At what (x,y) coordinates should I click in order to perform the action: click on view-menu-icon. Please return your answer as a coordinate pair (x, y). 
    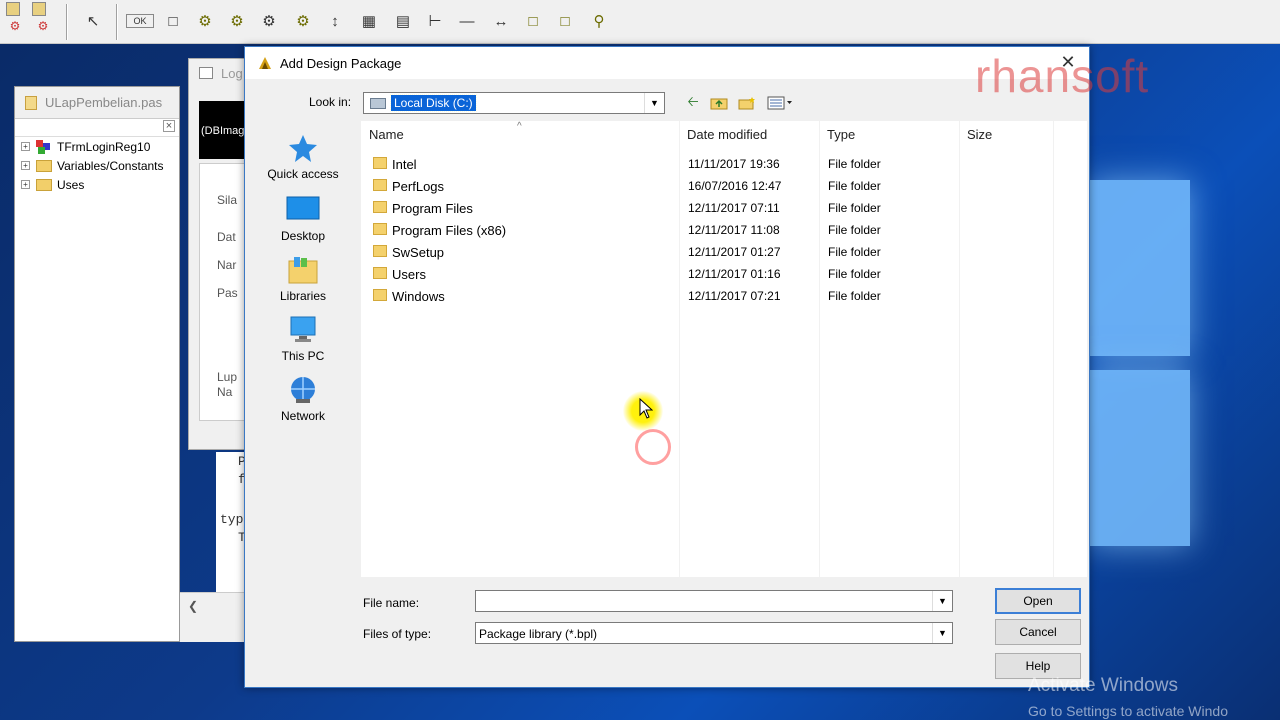
    Looking at the image, I should click on (780, 103).